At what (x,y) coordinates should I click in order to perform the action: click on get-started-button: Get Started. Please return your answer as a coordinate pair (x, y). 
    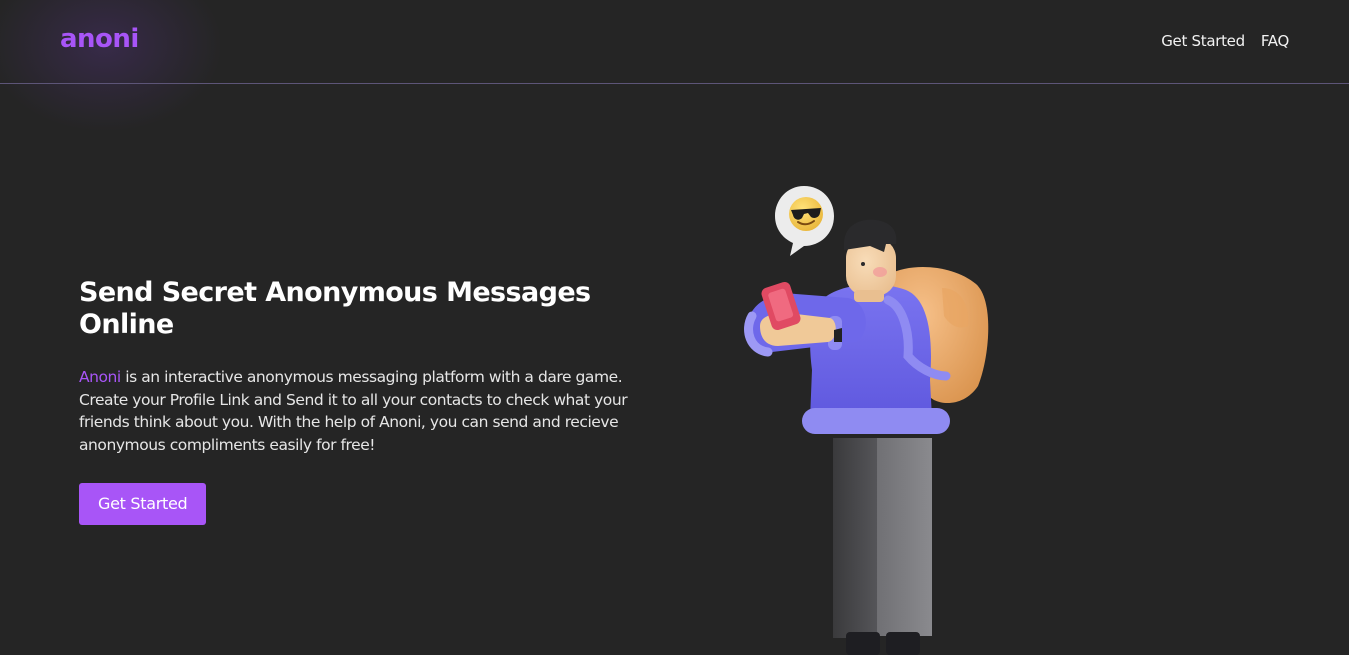
    Looking at the image, I should click on (143, 504).